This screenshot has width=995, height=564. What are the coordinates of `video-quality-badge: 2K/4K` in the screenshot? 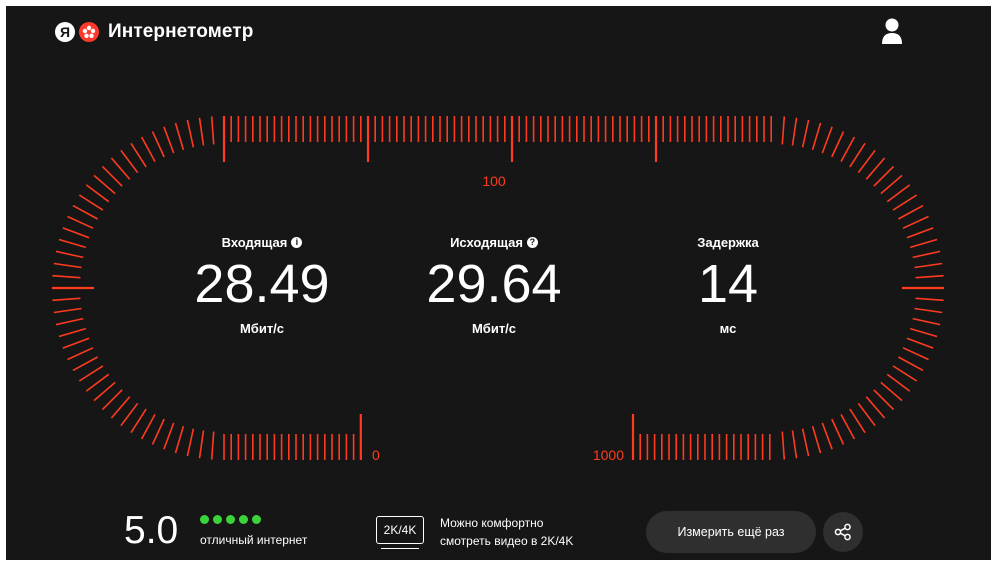 It's located at (400, 530).